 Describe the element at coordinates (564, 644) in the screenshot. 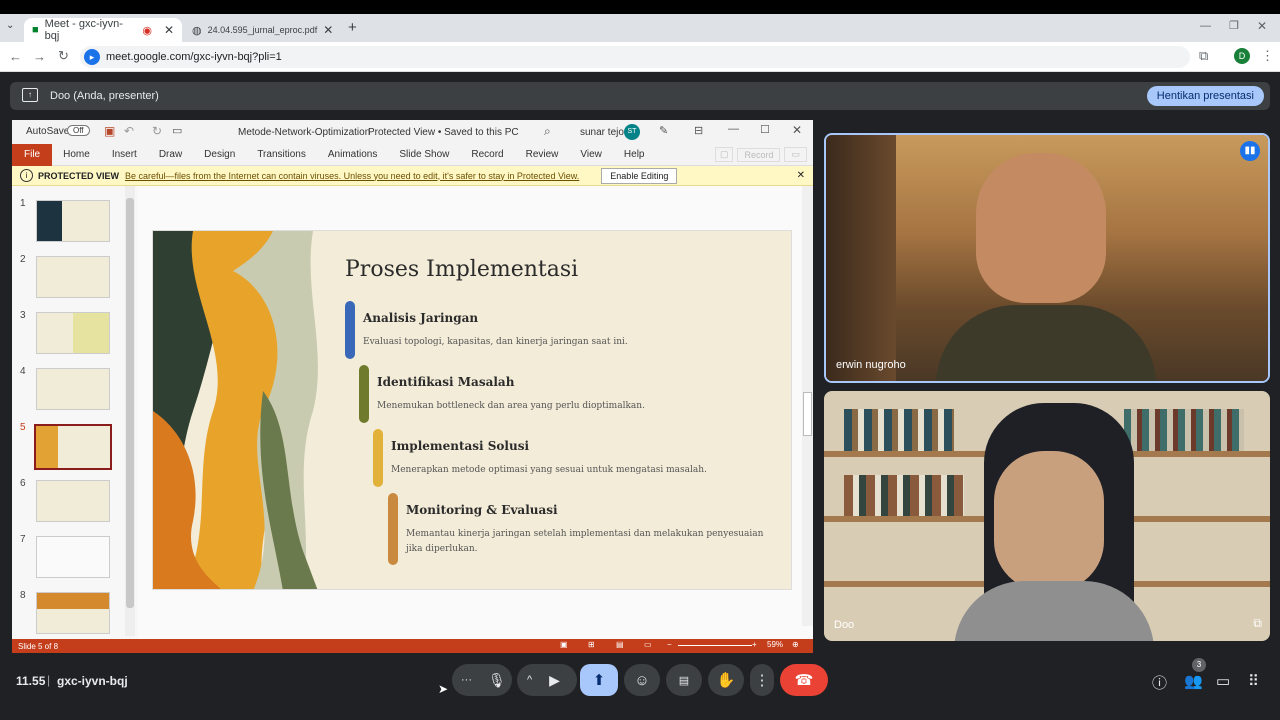

I see `normal-view-icon: ▣` at that location.